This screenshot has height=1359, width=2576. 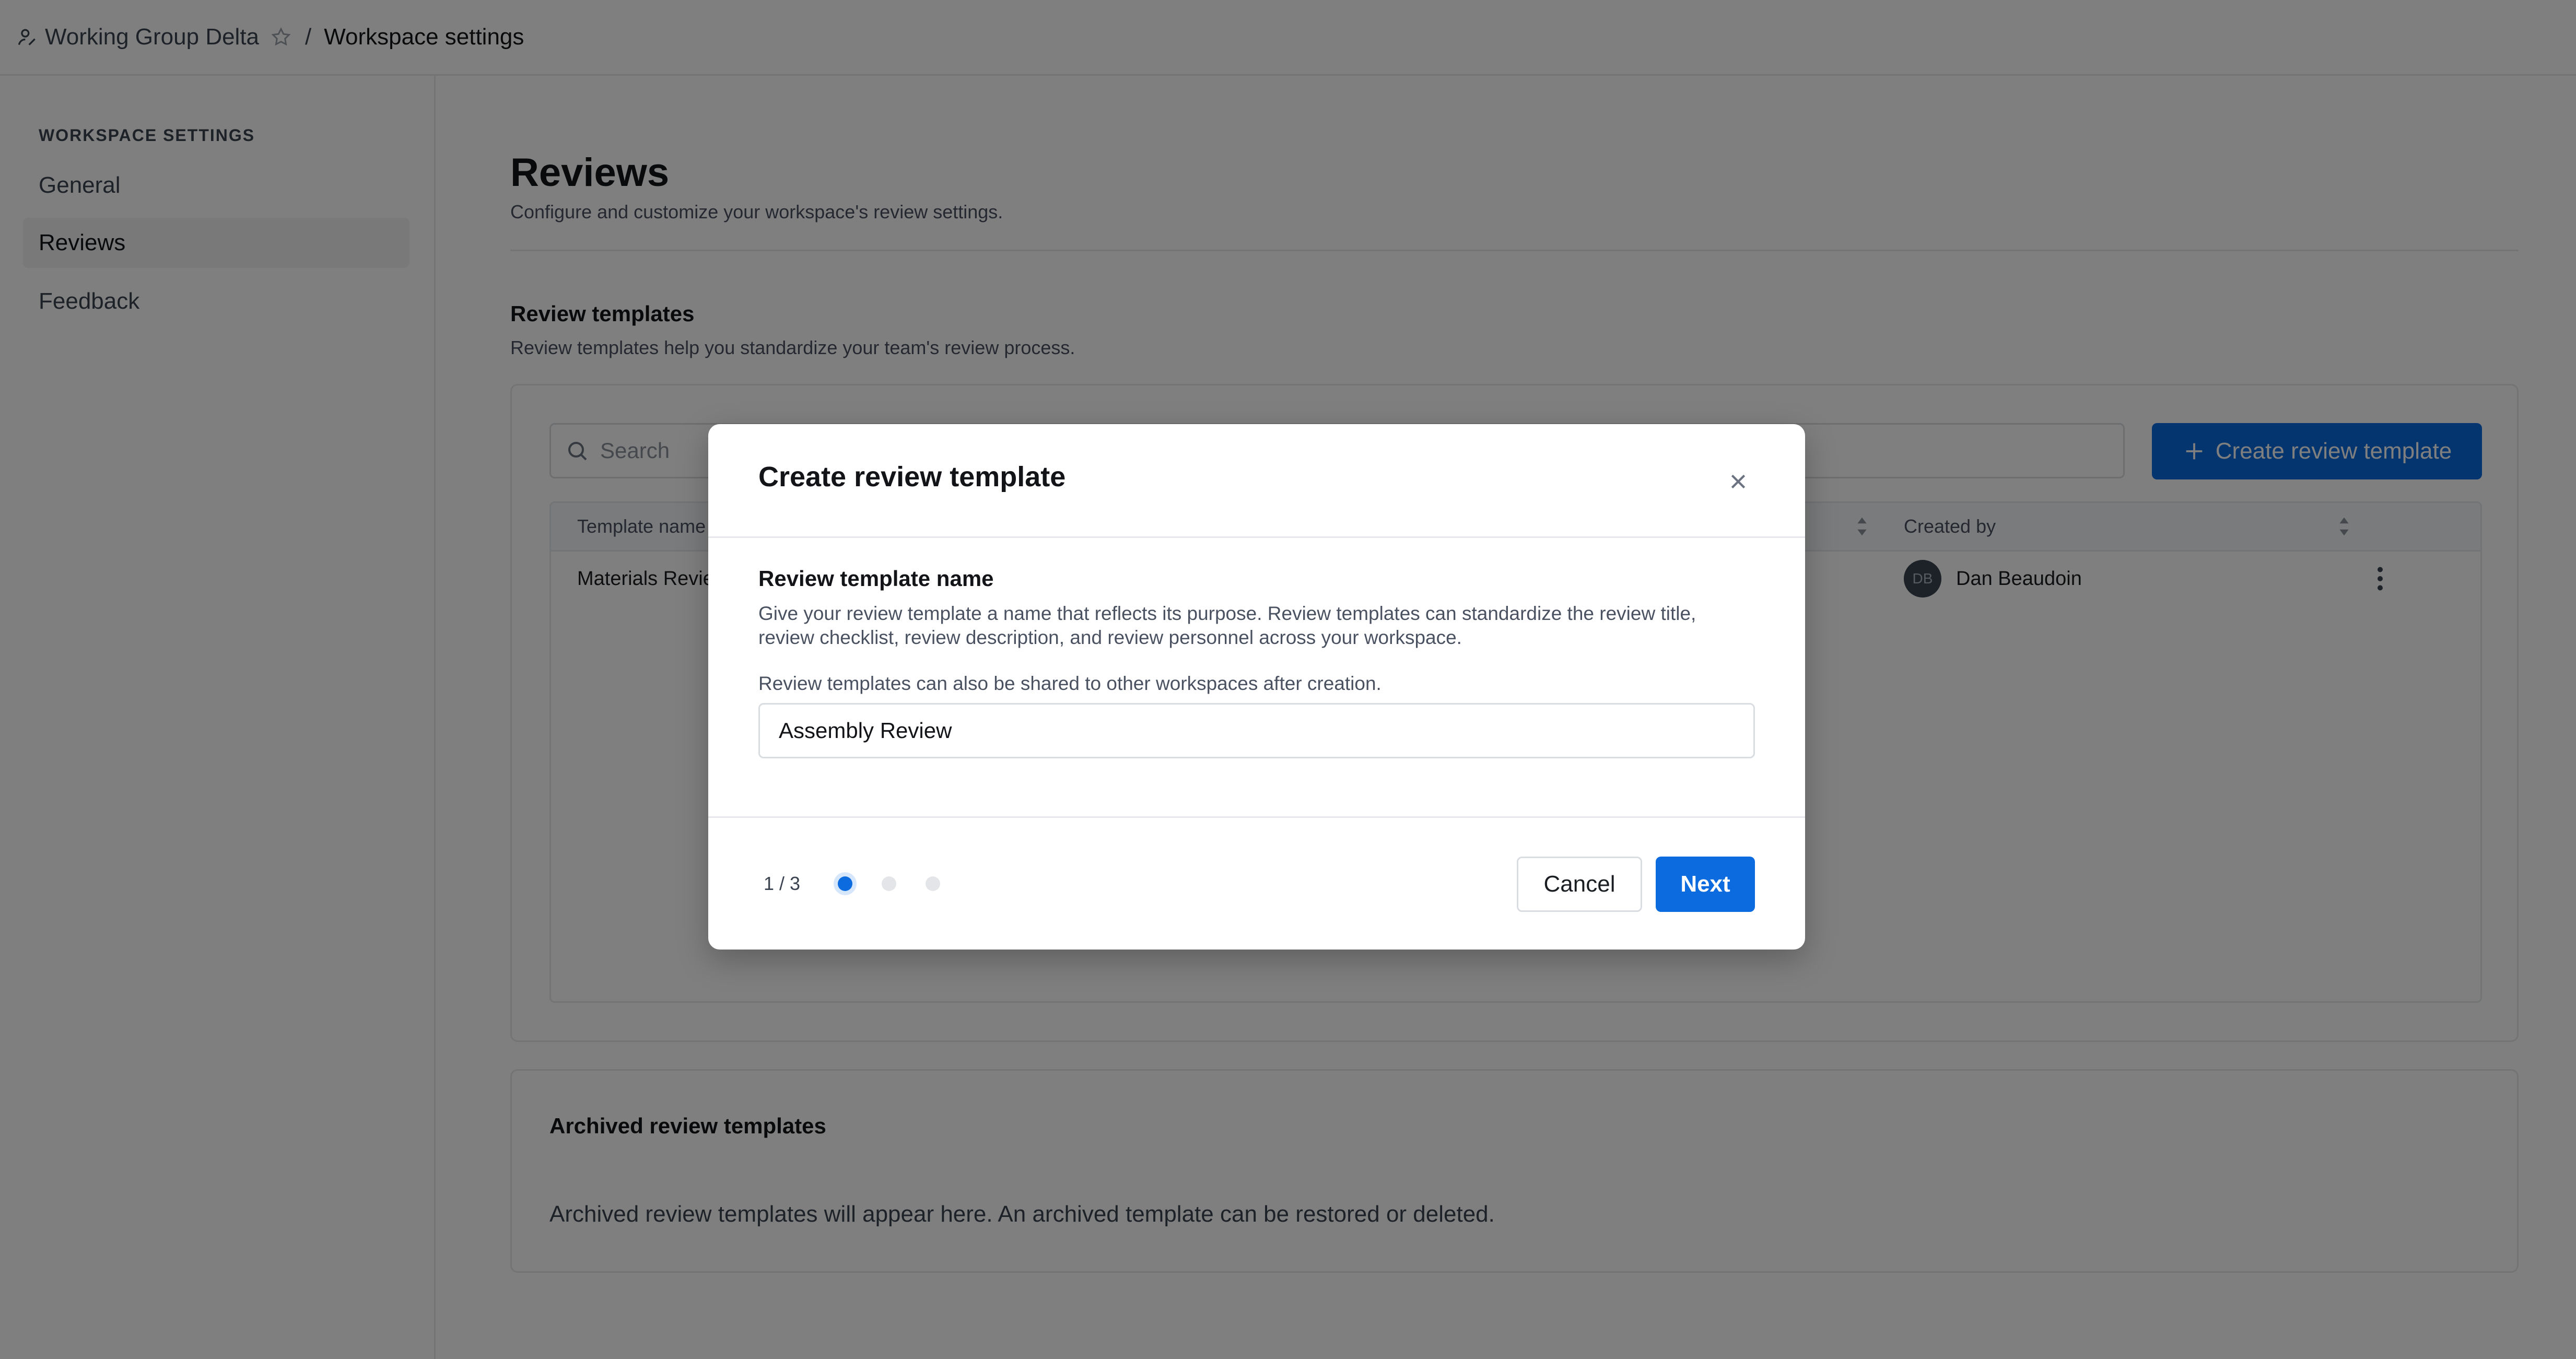 What do you see at coordinates (912, 477) in the screenshot?
I see `modal-title: Create review template` at bounding box center [912, 477].